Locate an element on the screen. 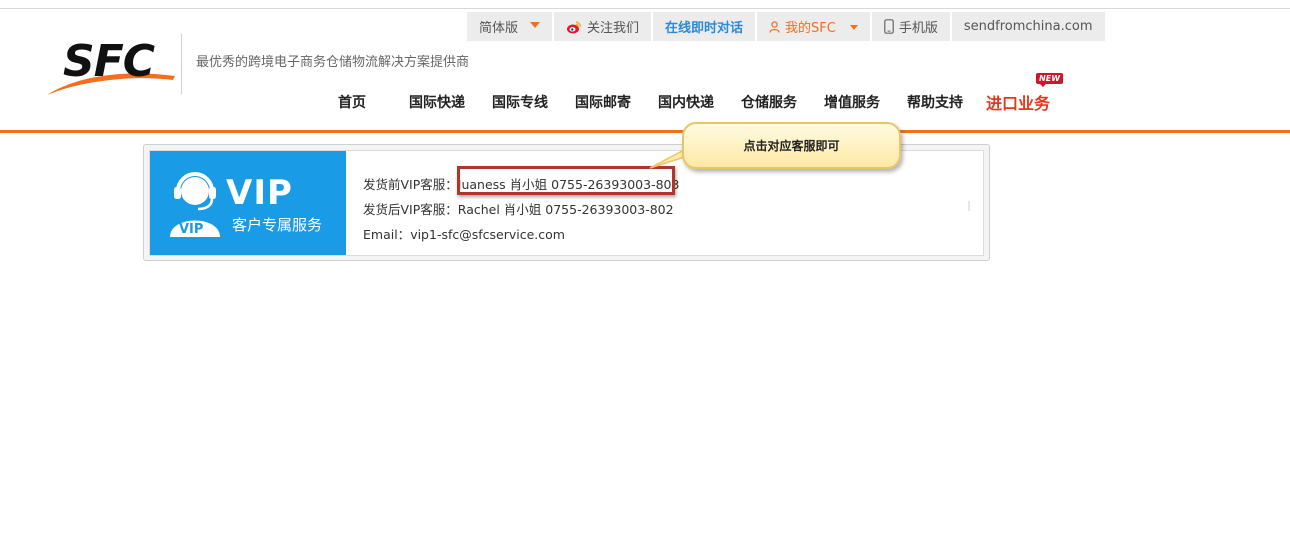 The height and width of the screenshot is (554, 1290). sfc-logo: SFC is located at coordinates (112, 65).